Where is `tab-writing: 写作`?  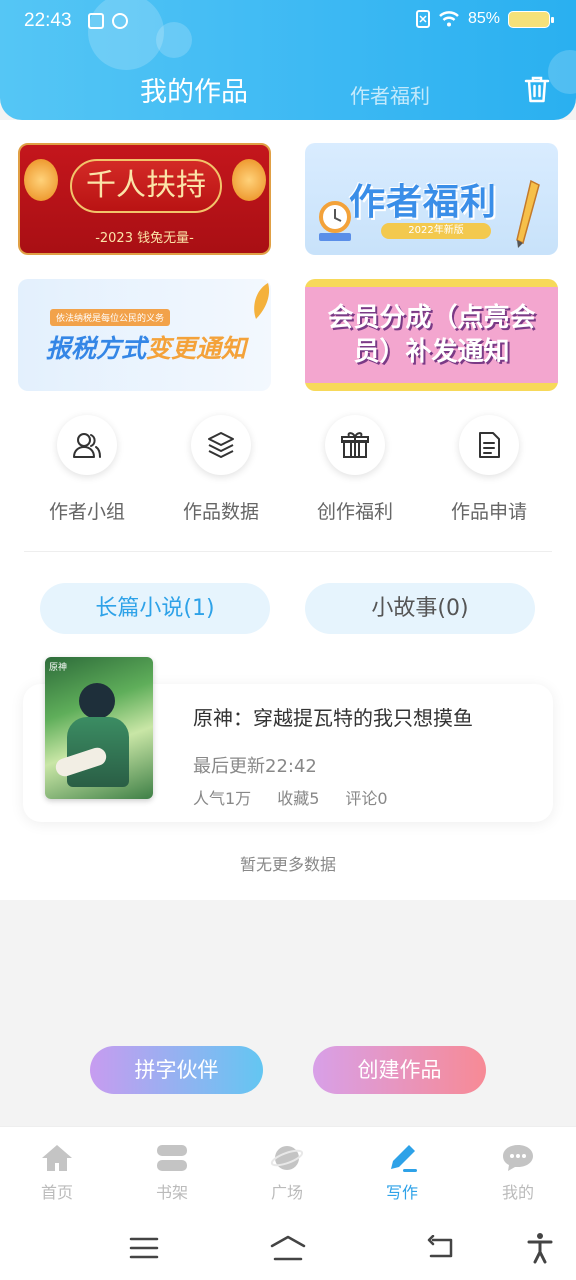
tab-writing: 写作 is located at coordinates (402, 1172).